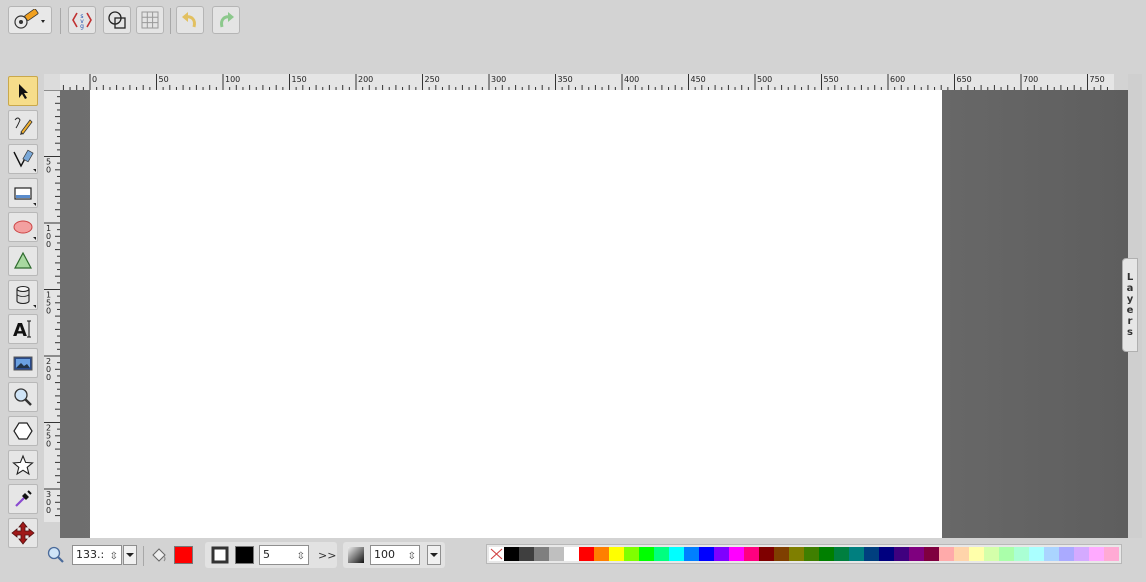 This screenshot has height=582, width=1146. I want to click on wireframe-button, so click(117, 20).